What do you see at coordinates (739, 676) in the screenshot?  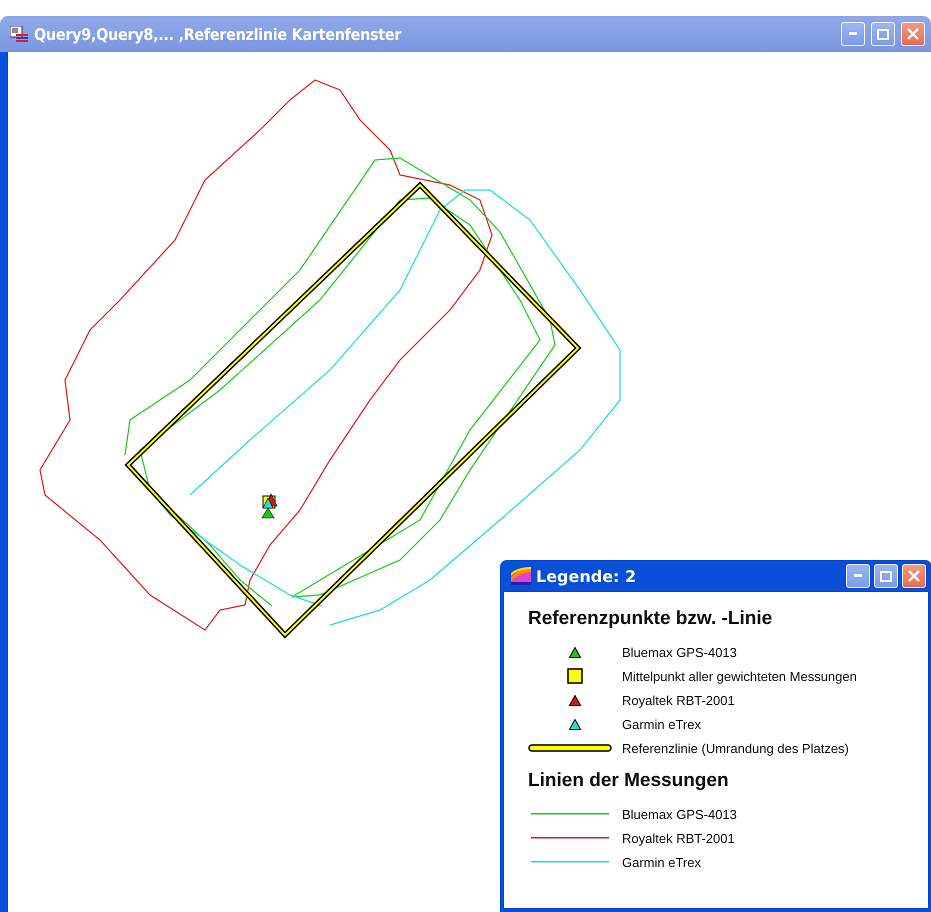 I see `legend-label: Mittelpunkt aller gewichteten Messungen` at bounding box center [739, 676].